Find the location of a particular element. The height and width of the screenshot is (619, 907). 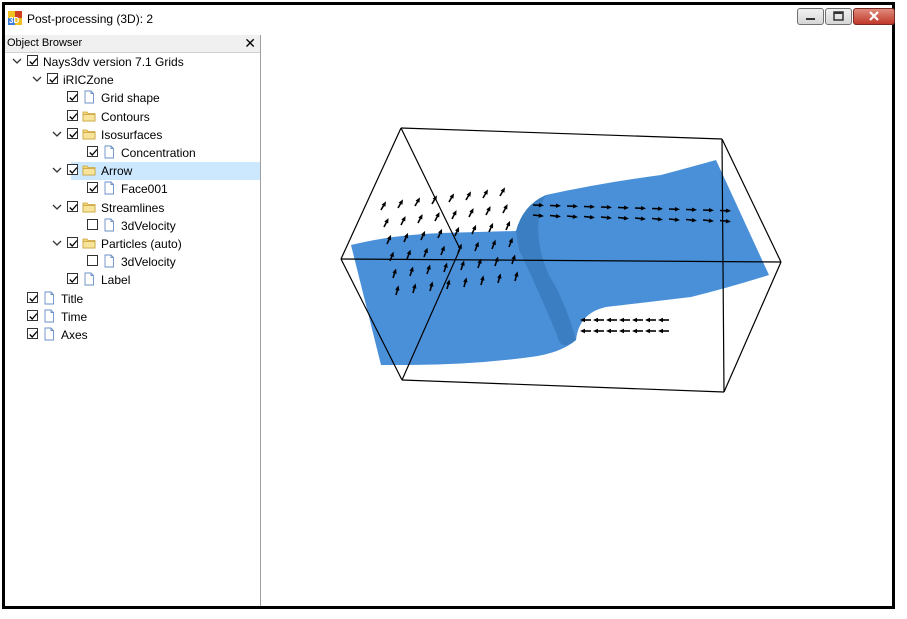

tree-item-label: Streamlines is located at coordinates (133, 207).